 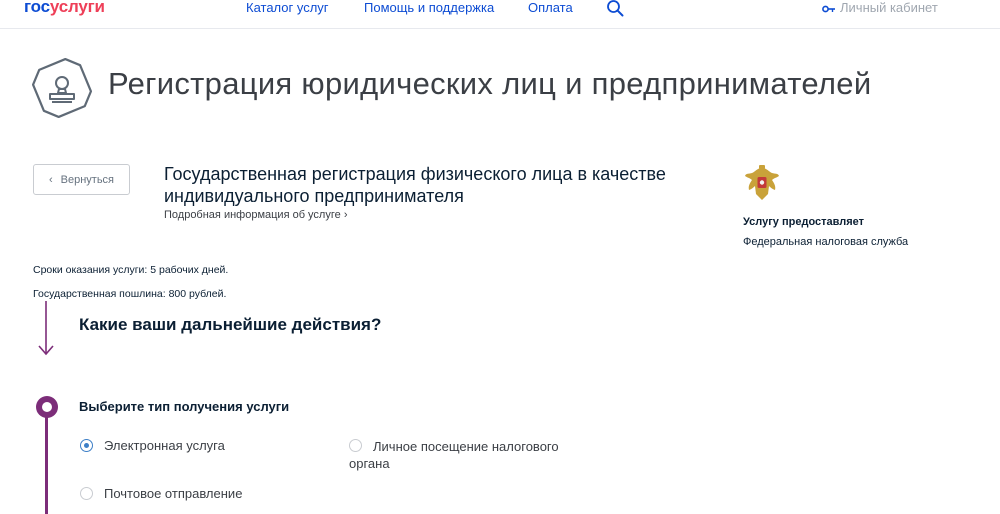 What do you see at coordinates (345, 215) in the screenshot?
I see `chevron-right-icon: ›` at bounding box center [345, 215].